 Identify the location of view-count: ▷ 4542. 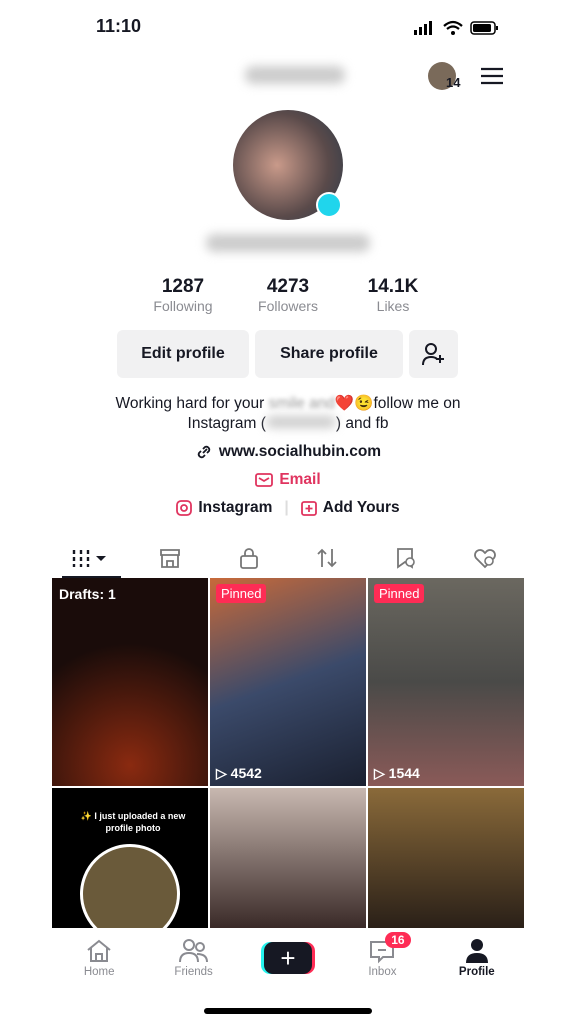
(239, 773).